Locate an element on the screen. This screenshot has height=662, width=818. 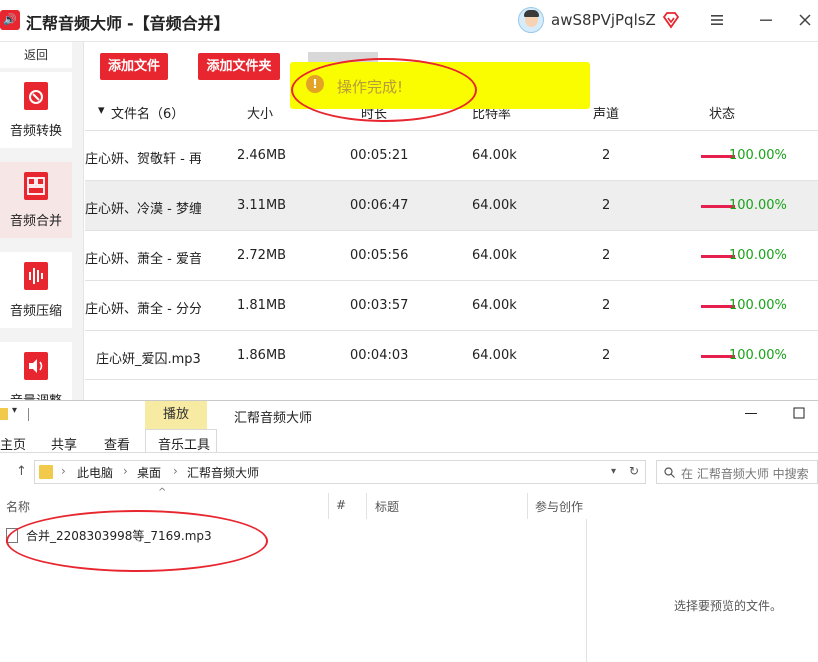
ribbon-divider is located at coordinates (409, 452).